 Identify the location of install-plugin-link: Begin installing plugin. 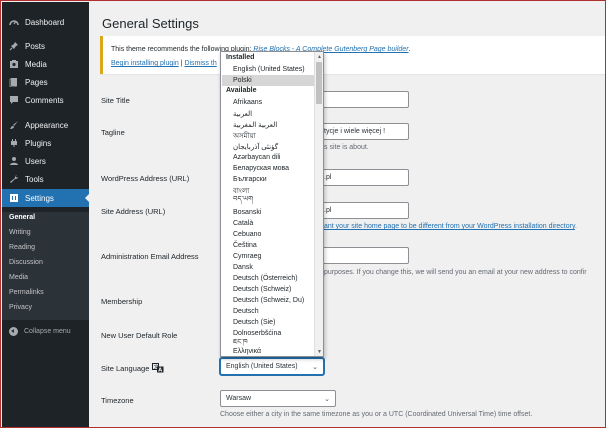
(145, 63).